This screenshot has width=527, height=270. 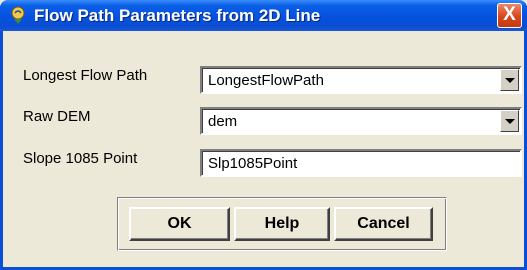 What do you see at coordinates (80, 158) in the screenshot?
I see `slope-1085-point-label: Slope 1085 Point` at bounding box center [80, 158].